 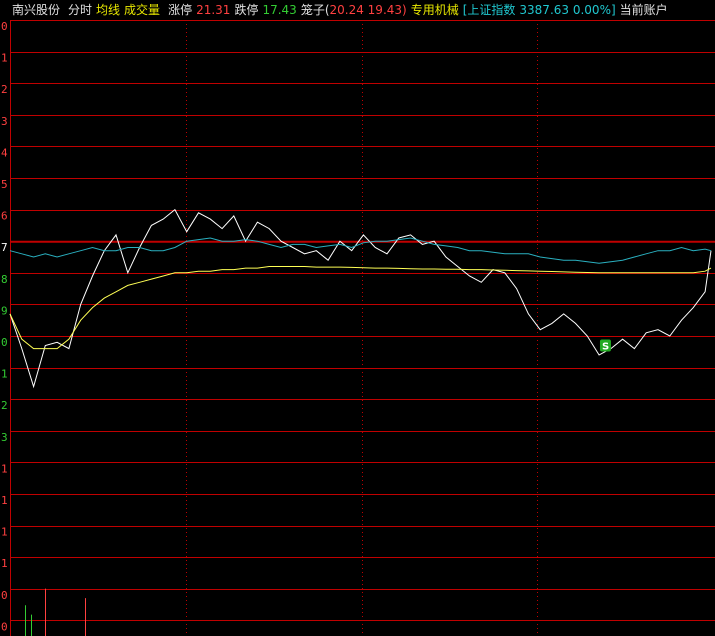 What do you see at coordinates (4, 216) in the screenshot?
I see `y-tick-label: 6` at bounding box center [4, 216].